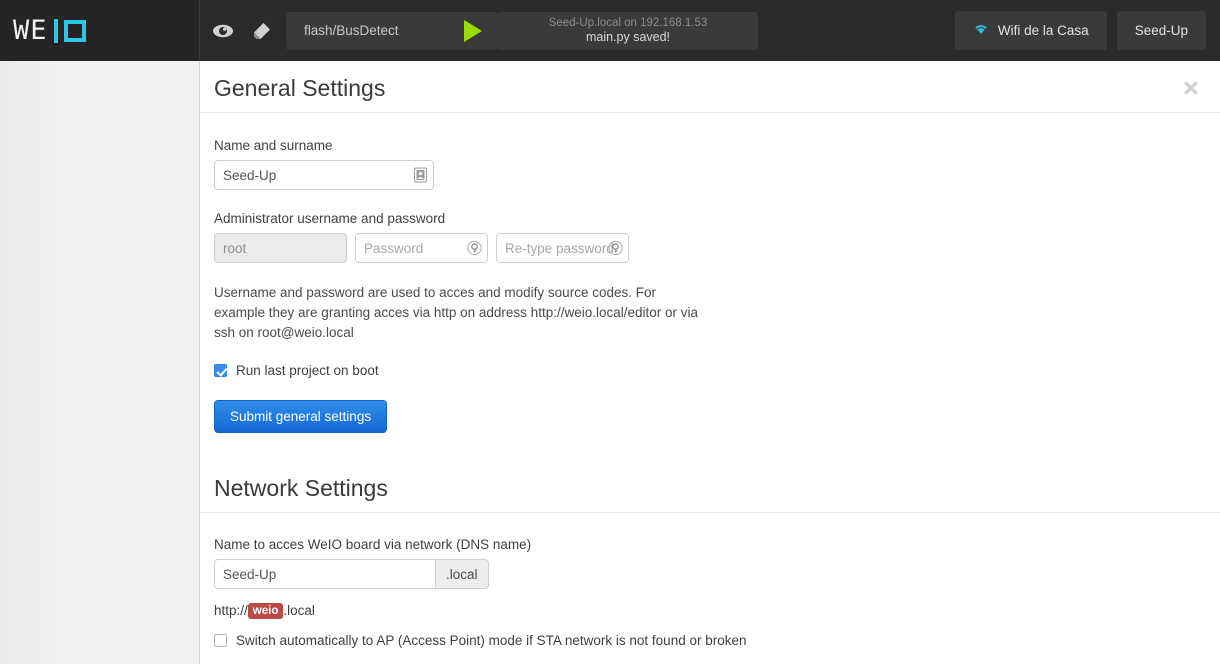  I want to click on eye-icon, so click(223, 31).